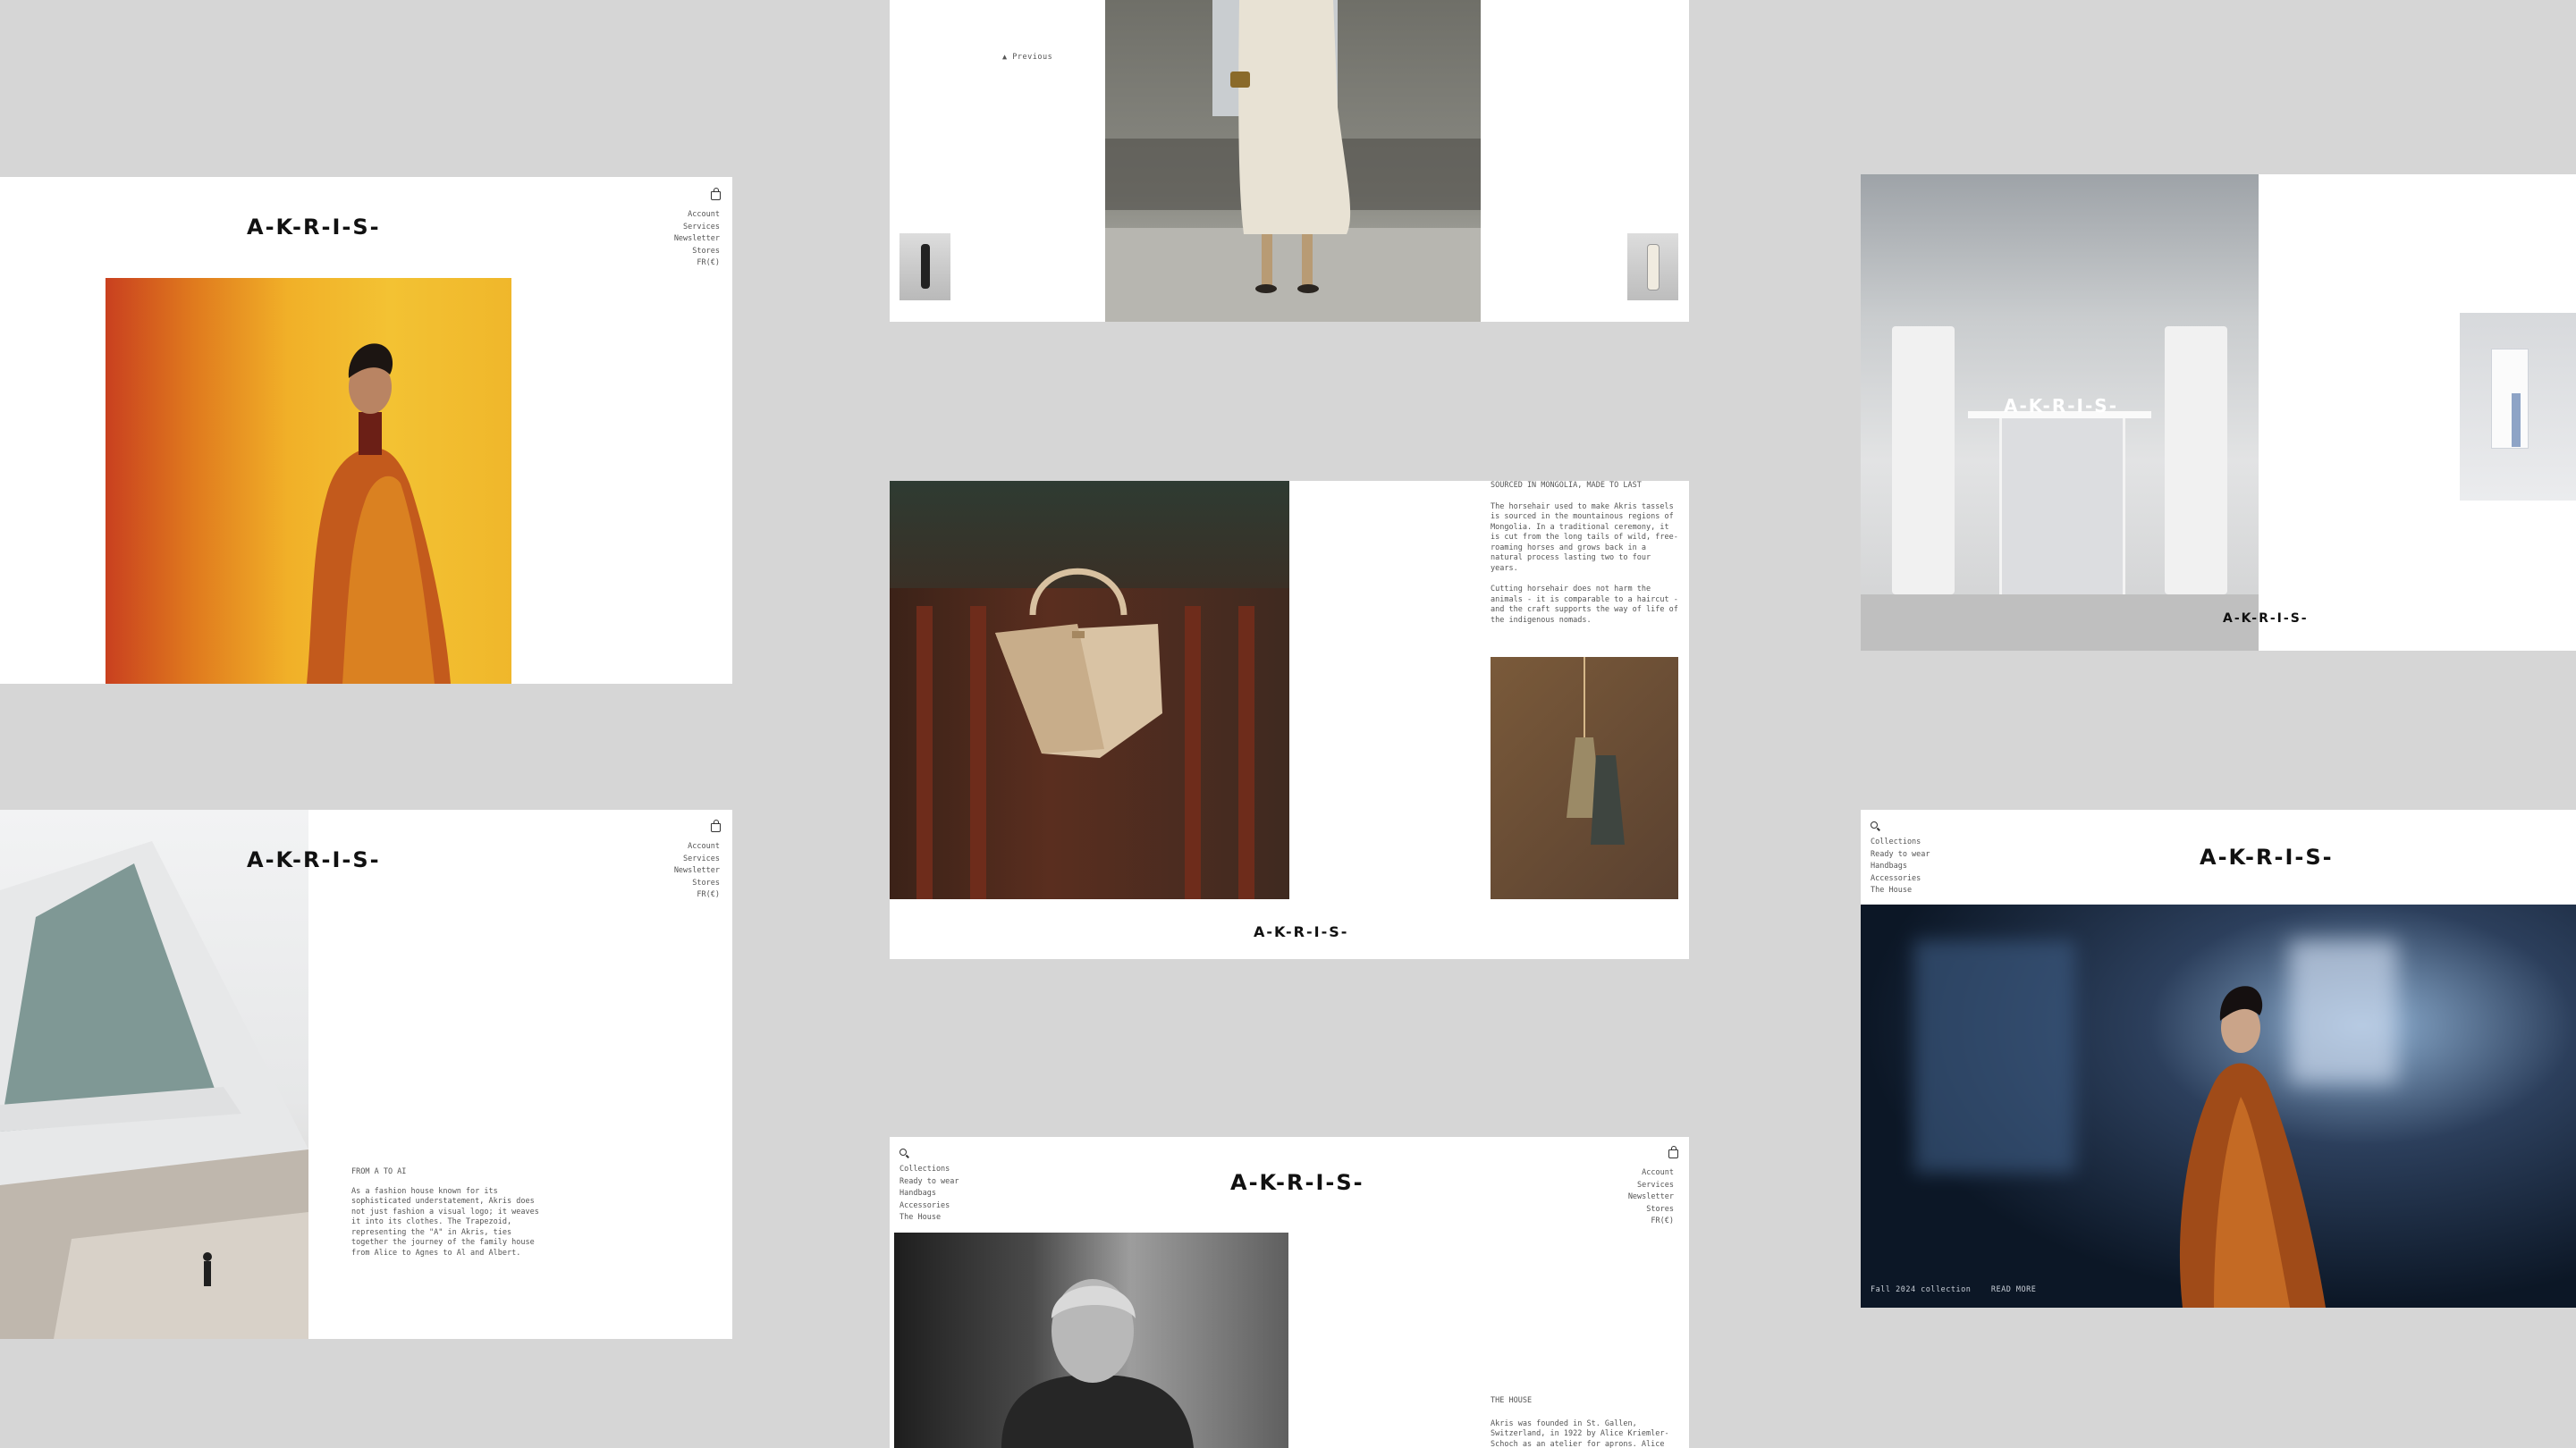 The height and width of the screenshot is (1448, 2576). Describe the element at coordinates (2014, 1289) in the screenshot. I see `read-more-link: READ MORE` at that location.